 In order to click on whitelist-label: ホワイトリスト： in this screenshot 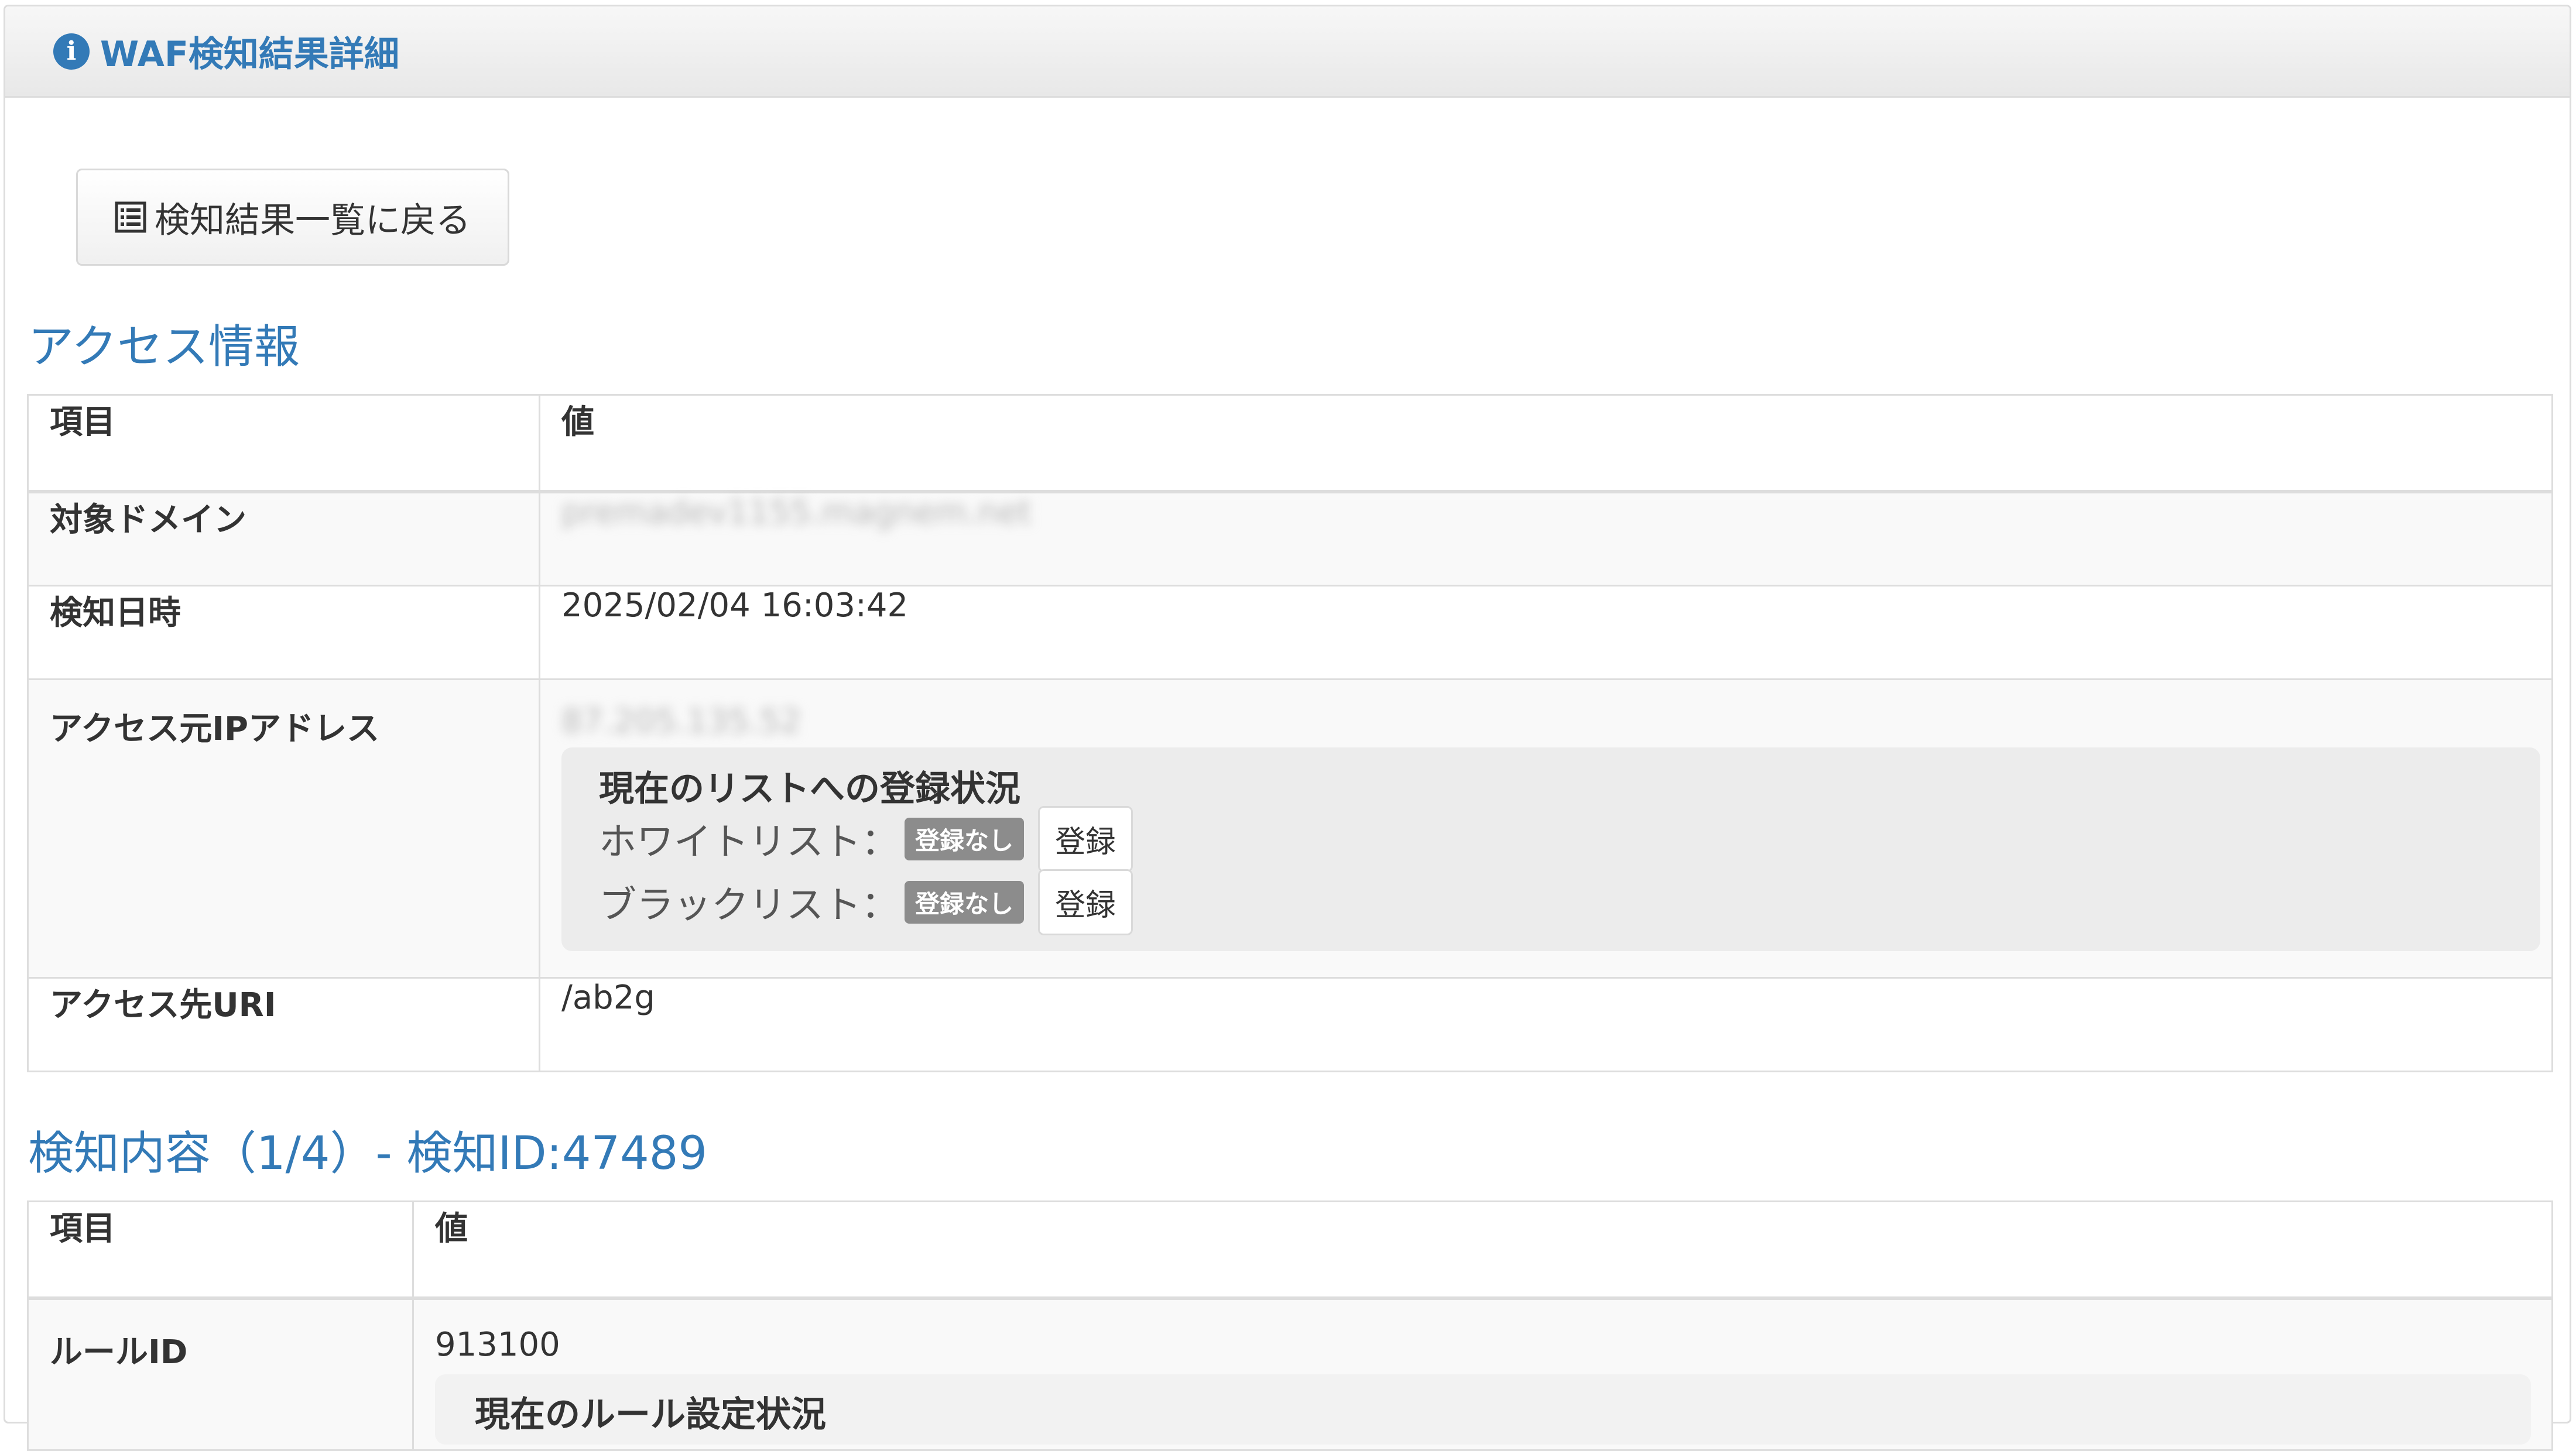, I will do `click(749, 842)`.